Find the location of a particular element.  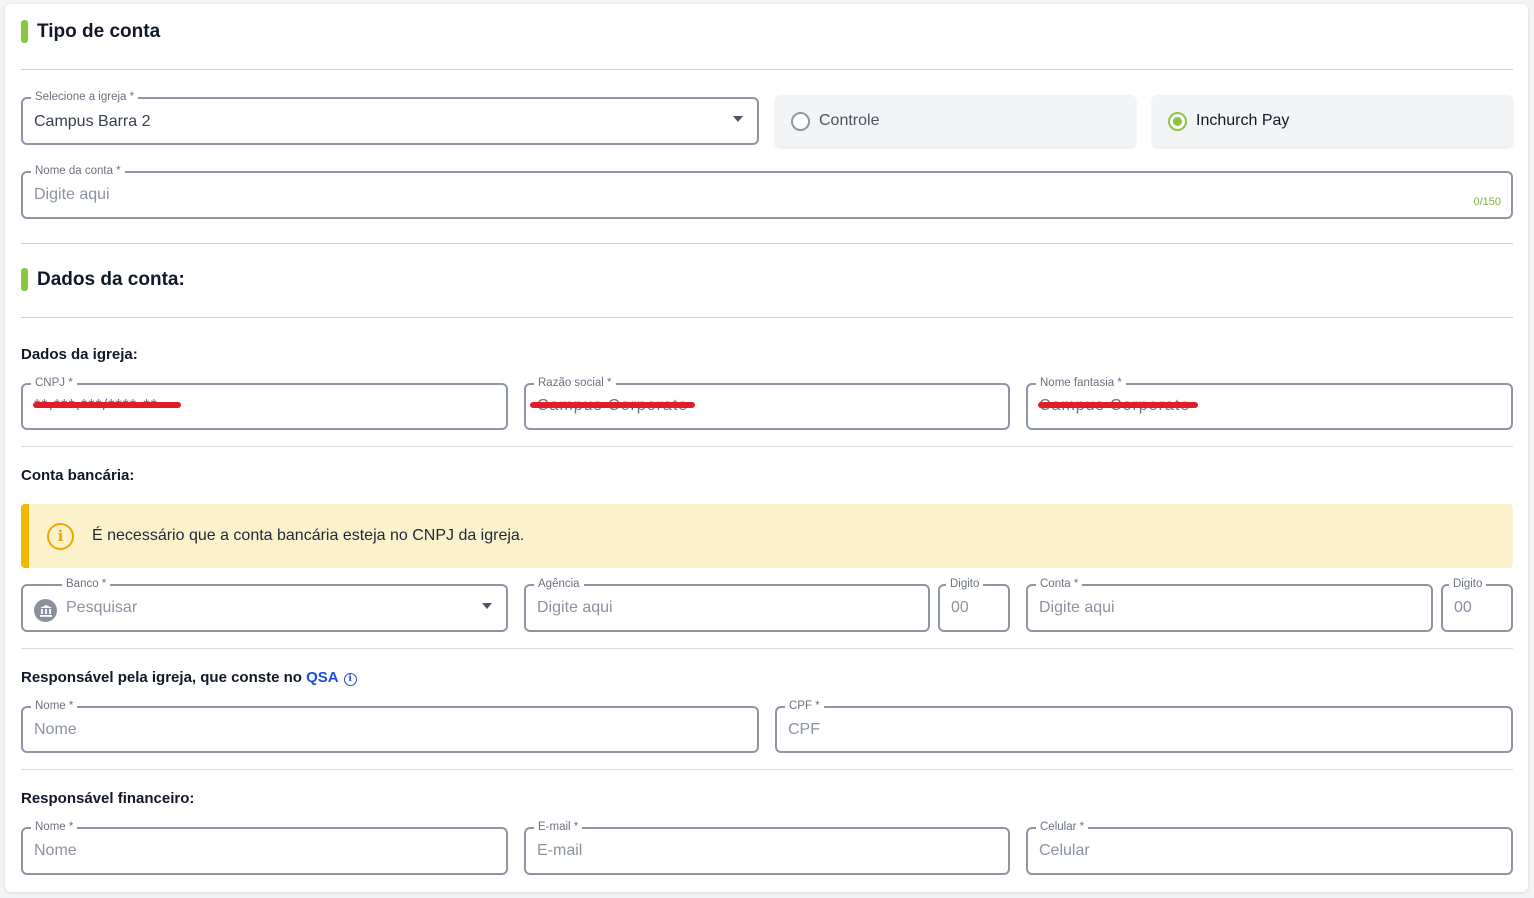

field-placeholder: Pesquisar is located at coordinates (102, 607).